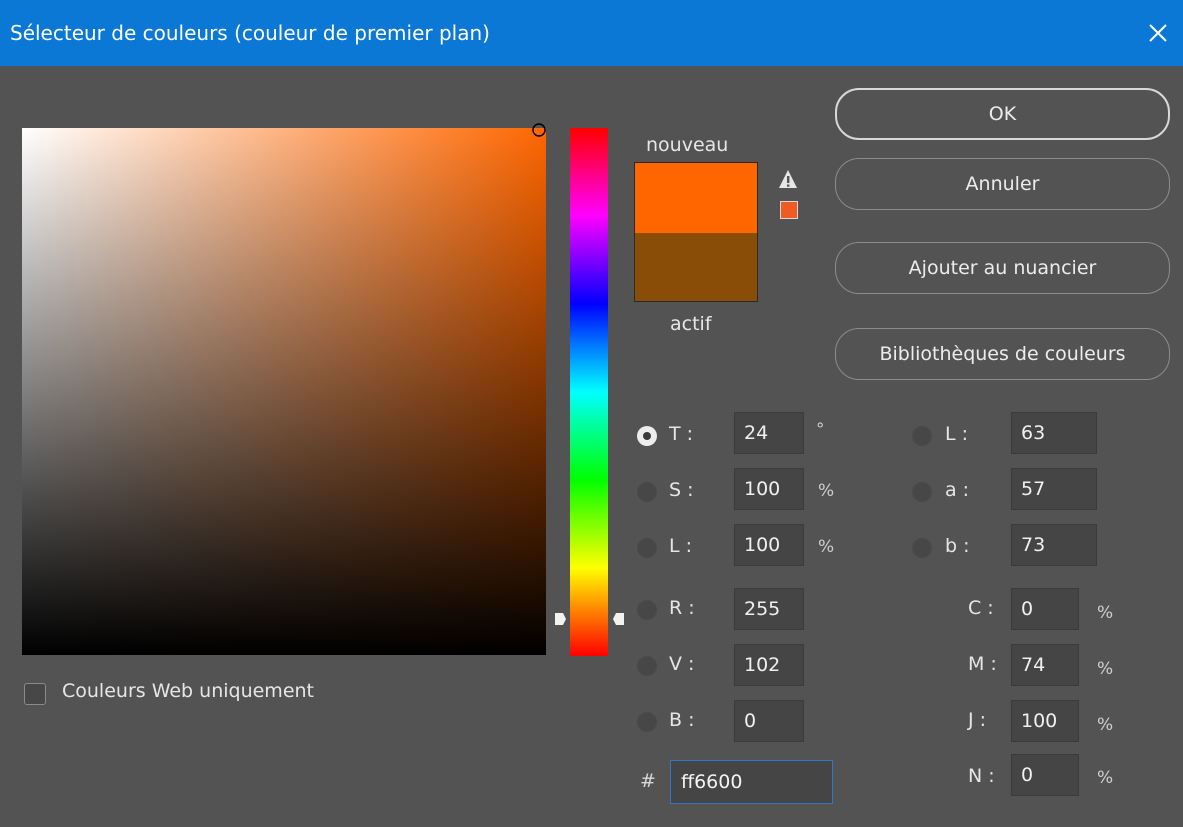 Image resolution: width=1183 pixels, height=827 pixels. Describe the element at coordinates (647, 666) in the screenshot. I see `radio-green` at that location.